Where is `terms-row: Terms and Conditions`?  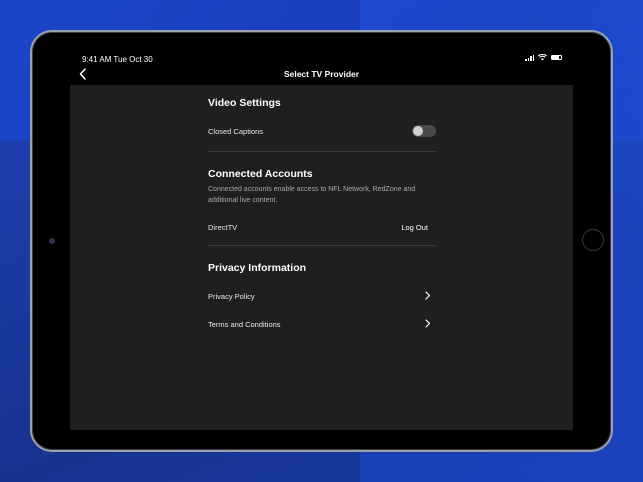 terms-row: Terms and Conditions is located at coordinates (322, 324).